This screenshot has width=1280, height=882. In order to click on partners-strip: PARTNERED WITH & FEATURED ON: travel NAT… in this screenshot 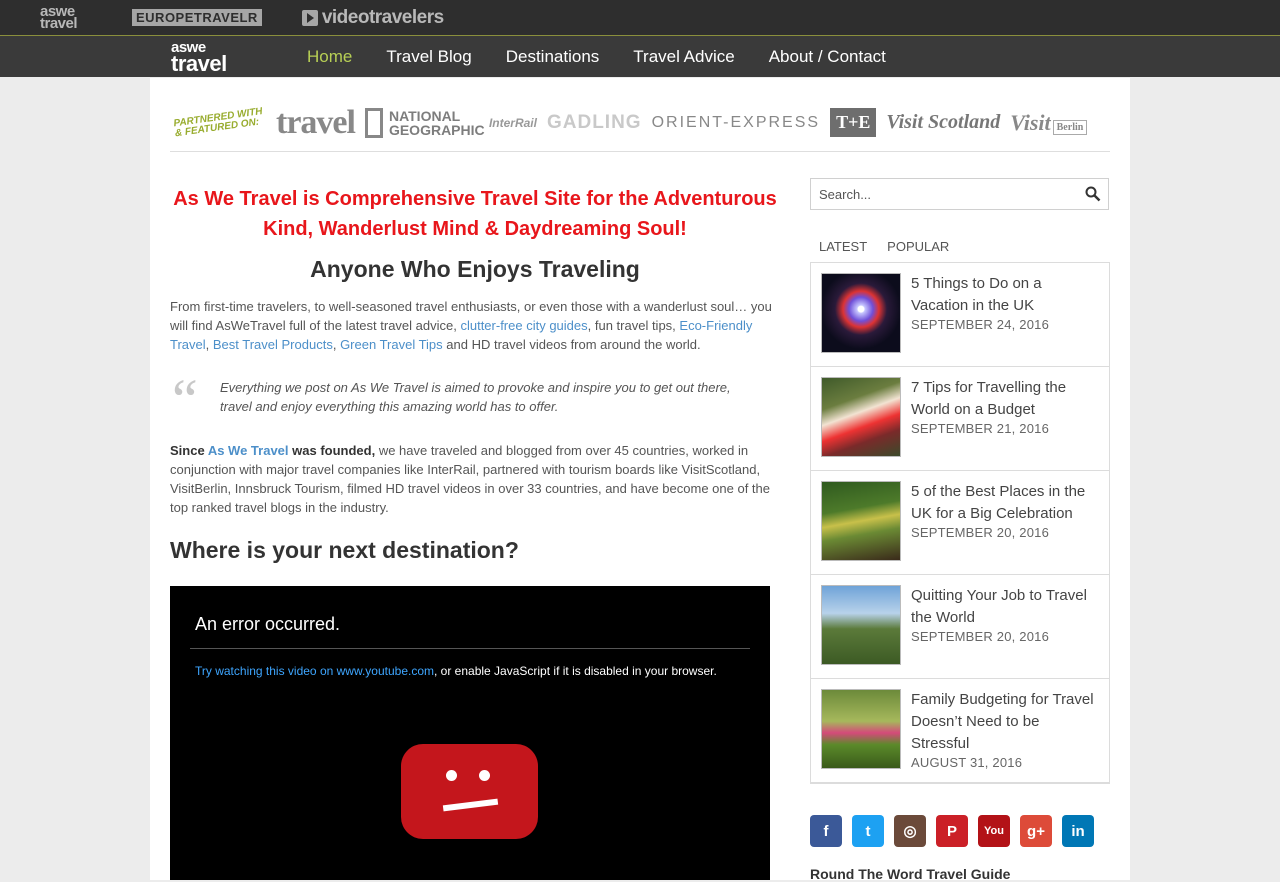, I will do `click(640, 123)`.